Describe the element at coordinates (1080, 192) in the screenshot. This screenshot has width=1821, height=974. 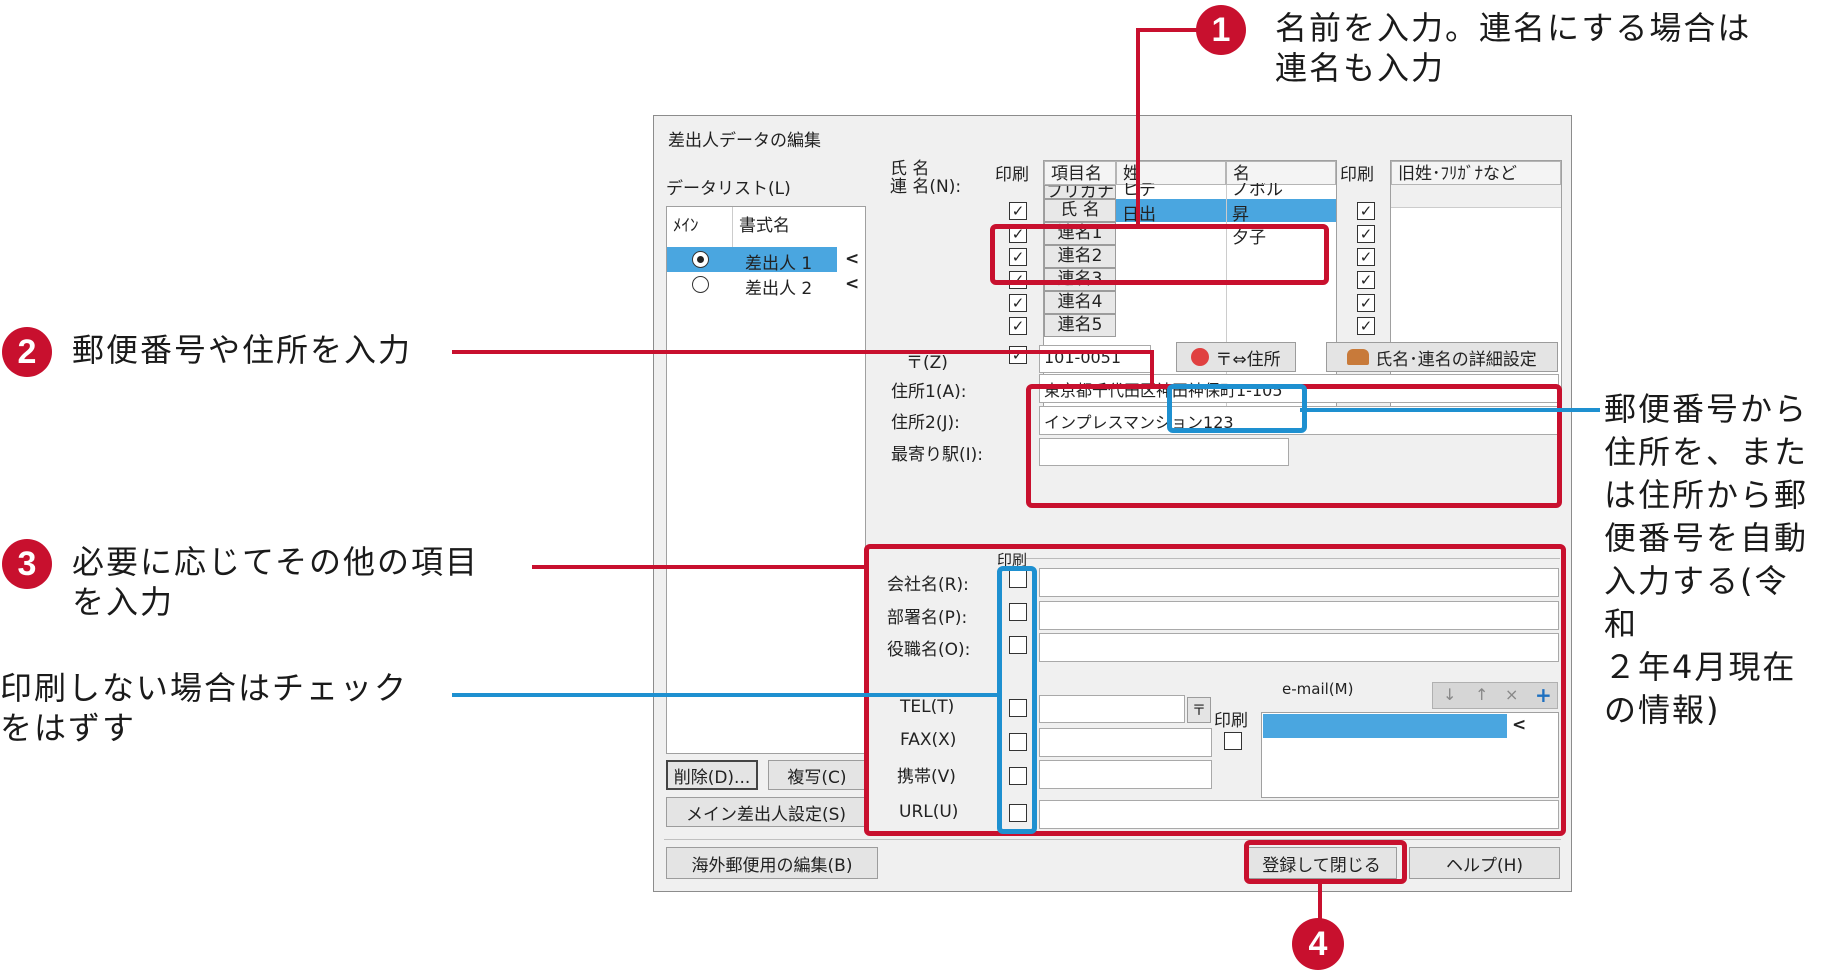
I see `furigana-row-label: フリガナ` at that location.